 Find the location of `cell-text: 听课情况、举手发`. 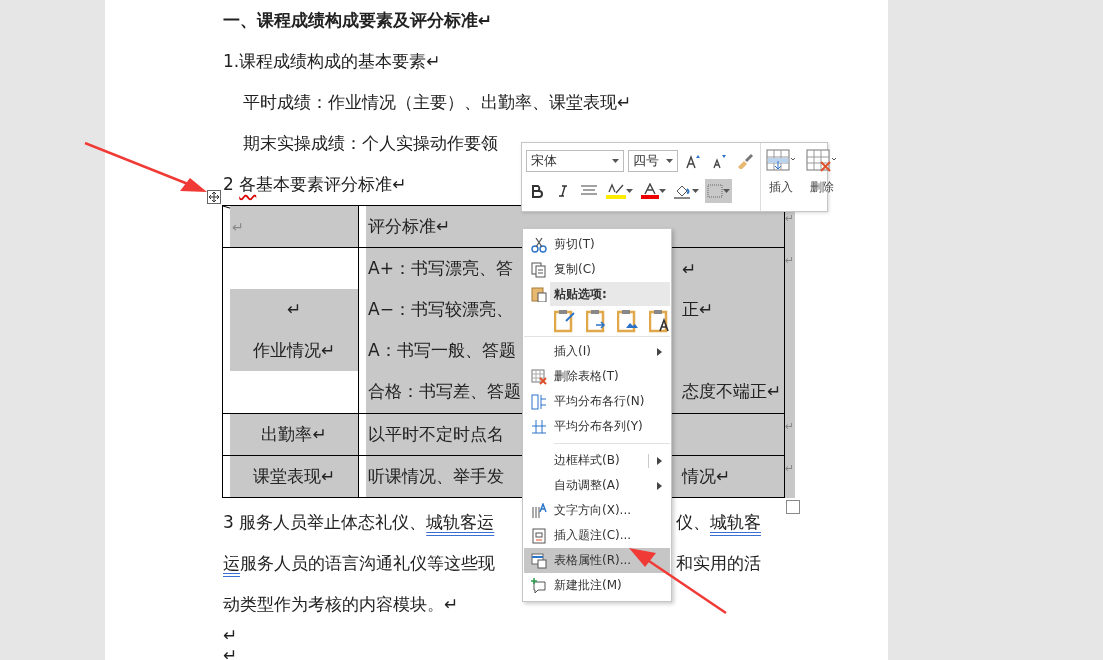

cell-text: 听课情况、举手发 is located at coordinates (435, 476).